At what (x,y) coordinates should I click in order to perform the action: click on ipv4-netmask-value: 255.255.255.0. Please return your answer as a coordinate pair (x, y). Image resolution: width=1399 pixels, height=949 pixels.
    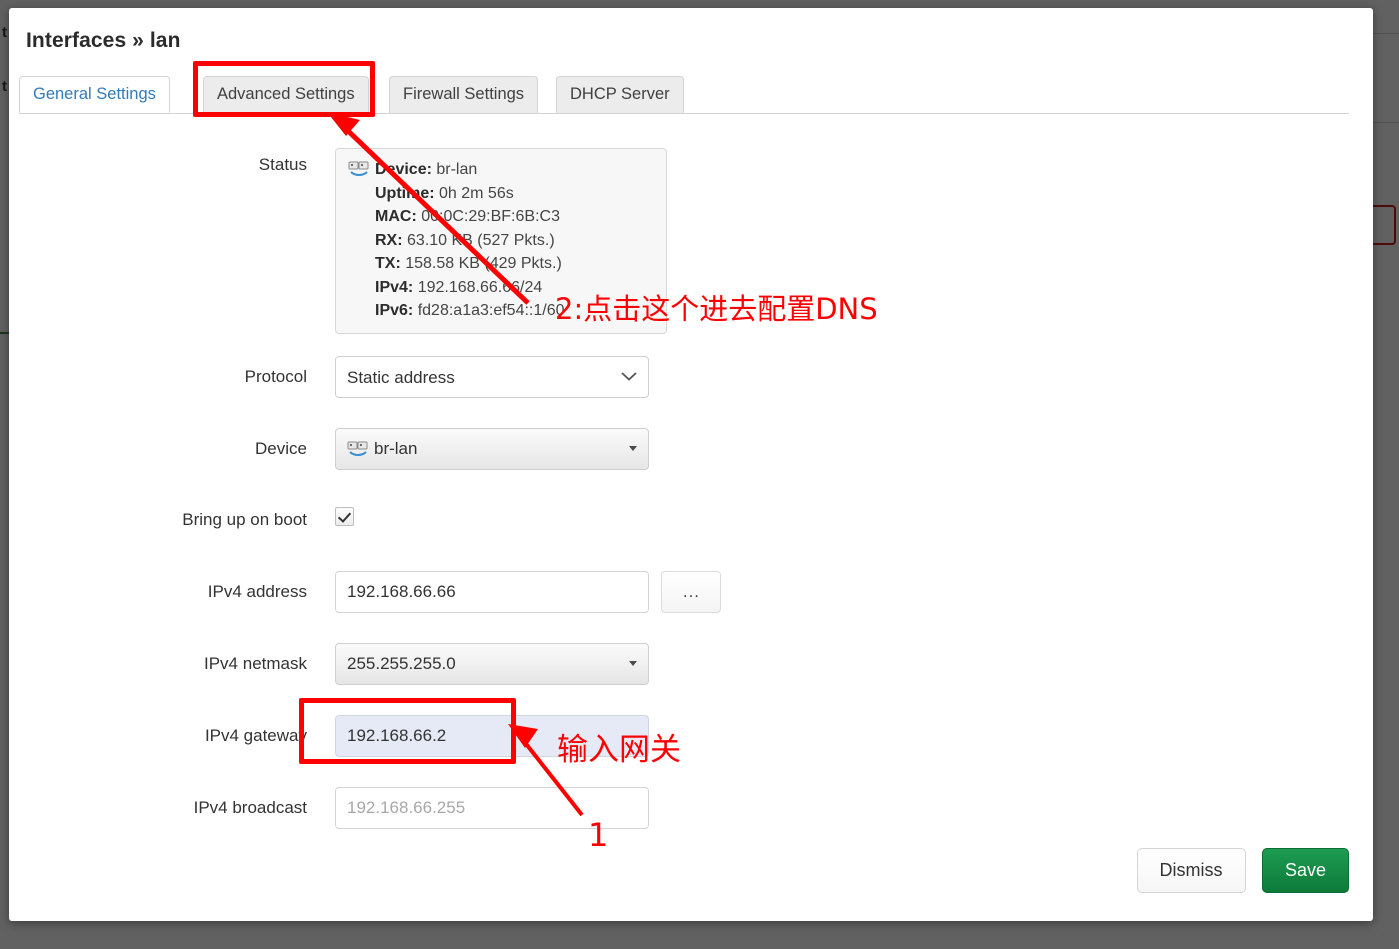
    Looking at the image, I should click on (401, 663).